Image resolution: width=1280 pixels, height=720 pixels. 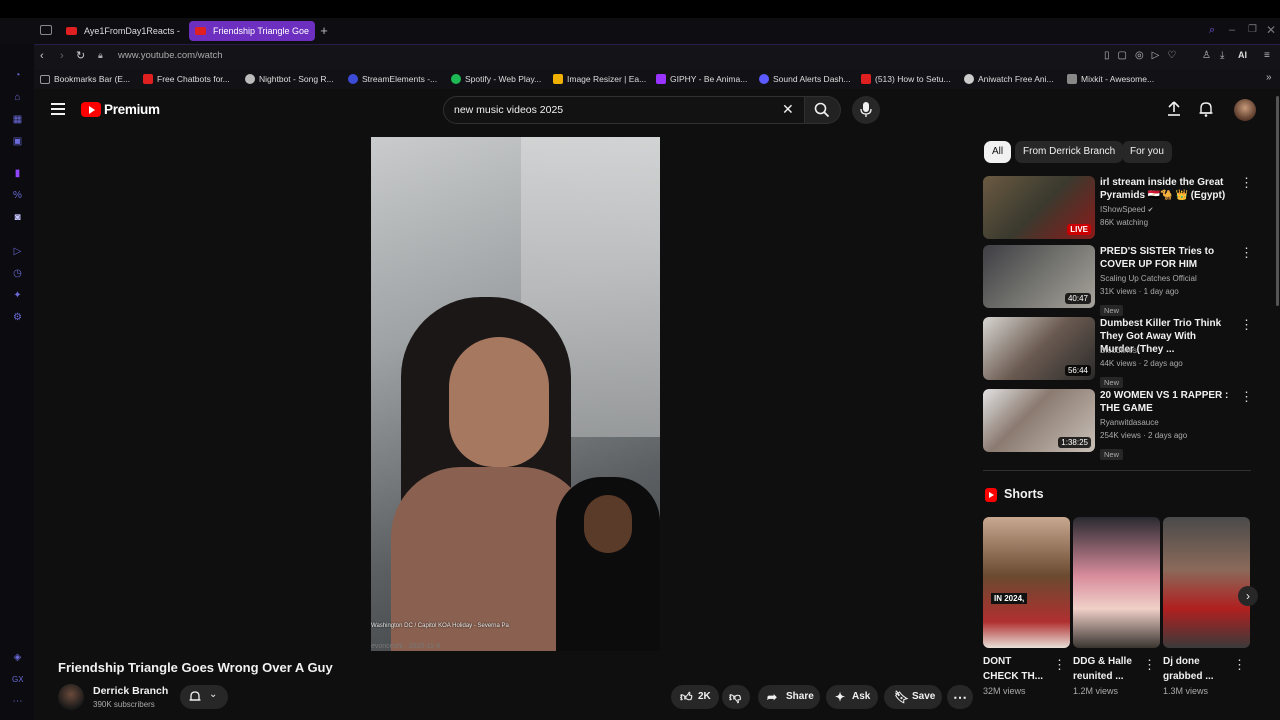 What do you see at coordinates (1026, 582) in the screenshot?
I see `short-thumbnail: IN 2024,` at bounding box center [1026, 582].